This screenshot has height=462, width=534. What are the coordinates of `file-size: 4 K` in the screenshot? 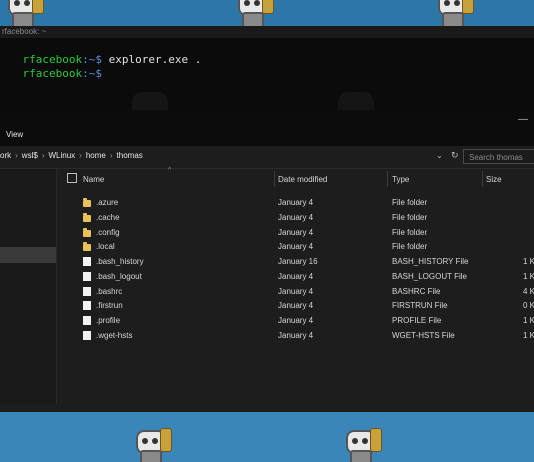 It's located at (528, 291).